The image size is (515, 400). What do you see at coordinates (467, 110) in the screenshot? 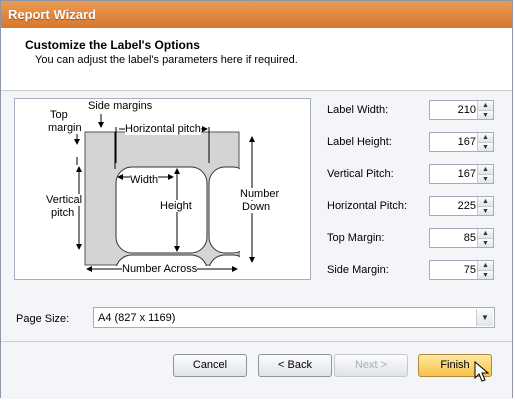
I see `label-width-value: 210` at bounding box center [467, 110].